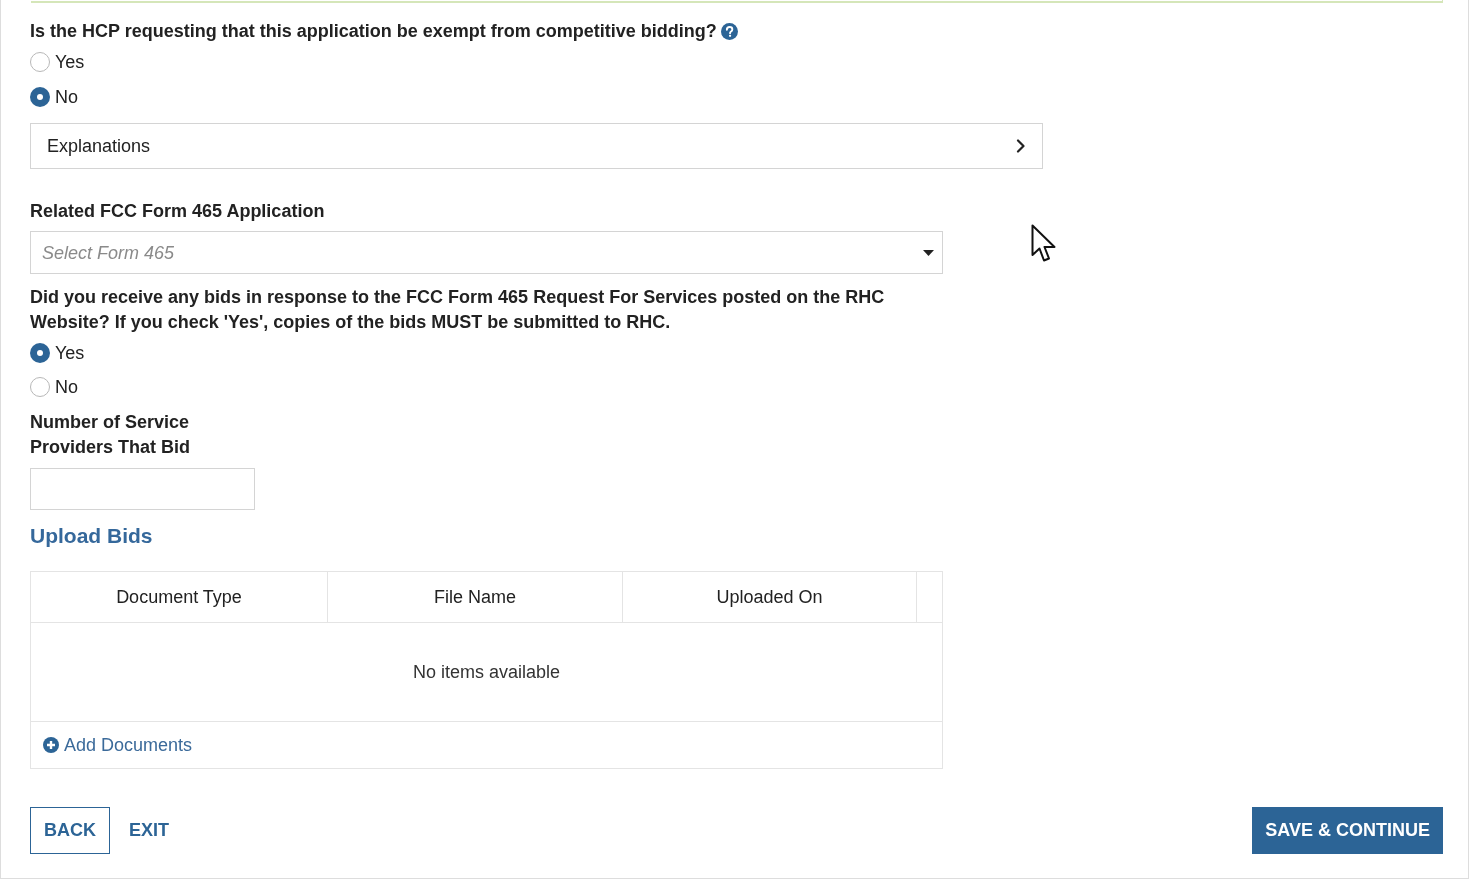 This screenshot has height=880, width=1470. Describe the element at coordinates (1347, 830) in the screenshot. I see `save-continue-button: SAVE & CONTINUE` at that location.